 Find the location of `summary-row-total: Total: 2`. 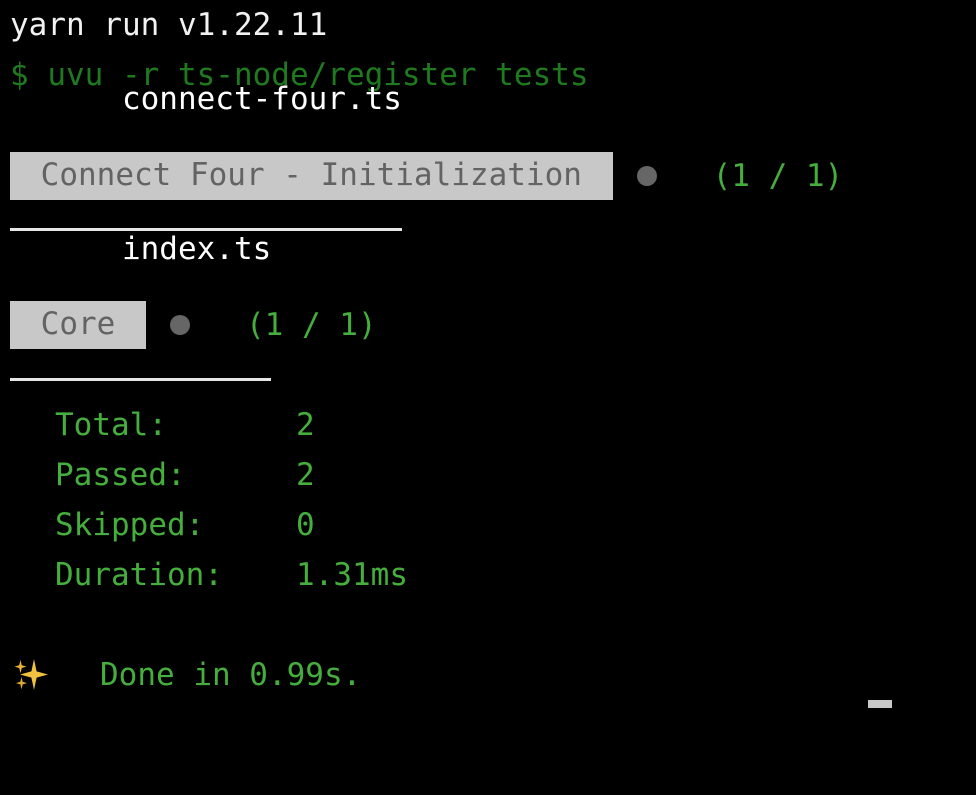

summary-row-total: Total: 2 is located at coordinates (185, 425).